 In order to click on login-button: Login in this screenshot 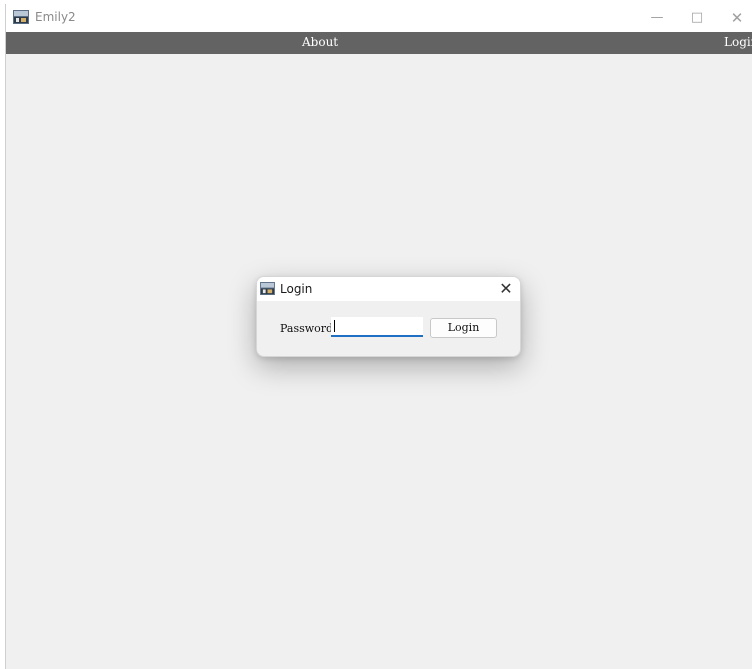, I will do `click(463, 328)`.